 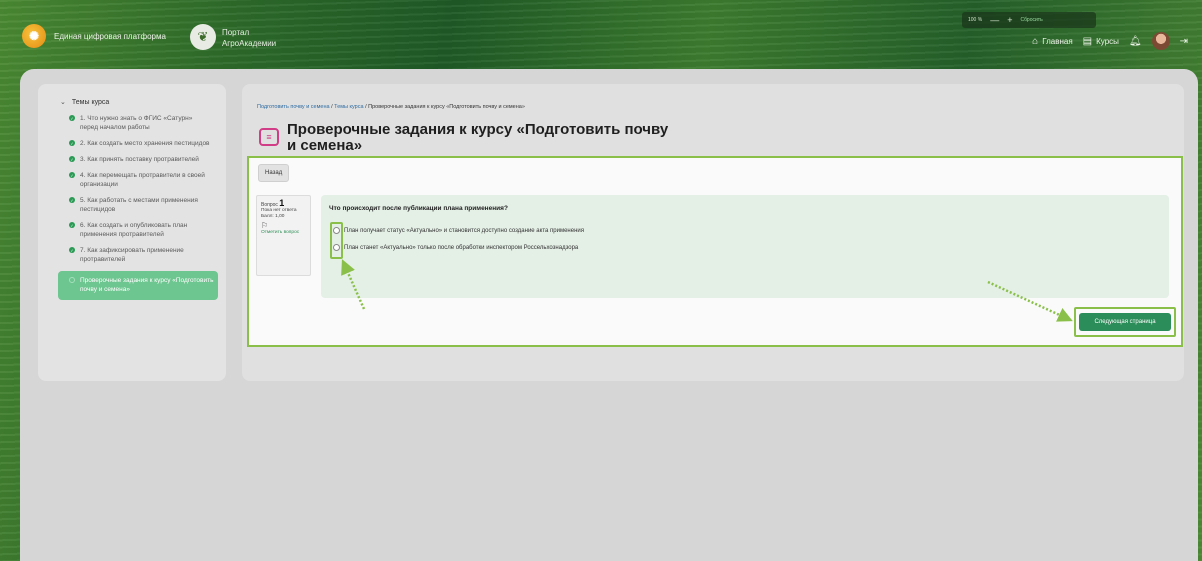 I want to click on arrow-to-answers, so click(x=353, y=284).